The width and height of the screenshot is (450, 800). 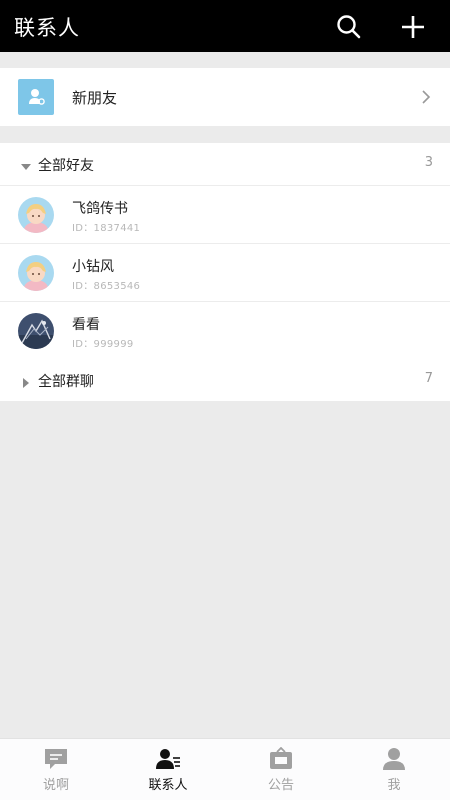 What do you see at coordinates (168, 785) in the screenshot?
I see `tab-label: 联系人` at bounding box center [168, 785].